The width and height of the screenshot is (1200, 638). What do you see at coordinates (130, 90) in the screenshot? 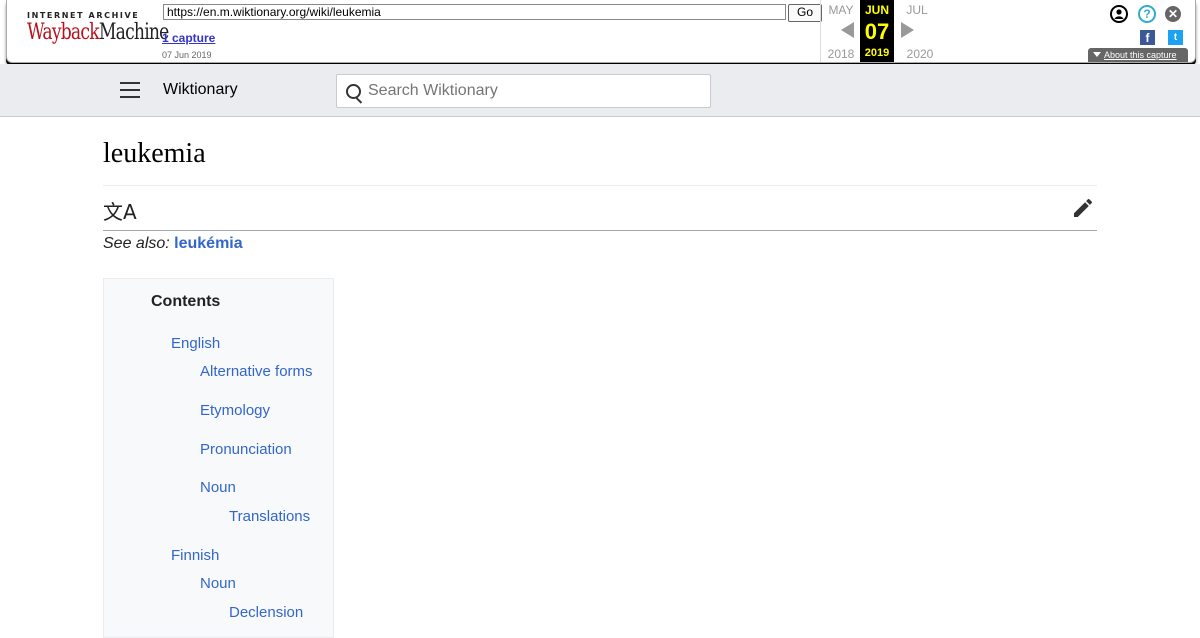
I see `hamburger-menu-icon` at bounding box center [130, 90].